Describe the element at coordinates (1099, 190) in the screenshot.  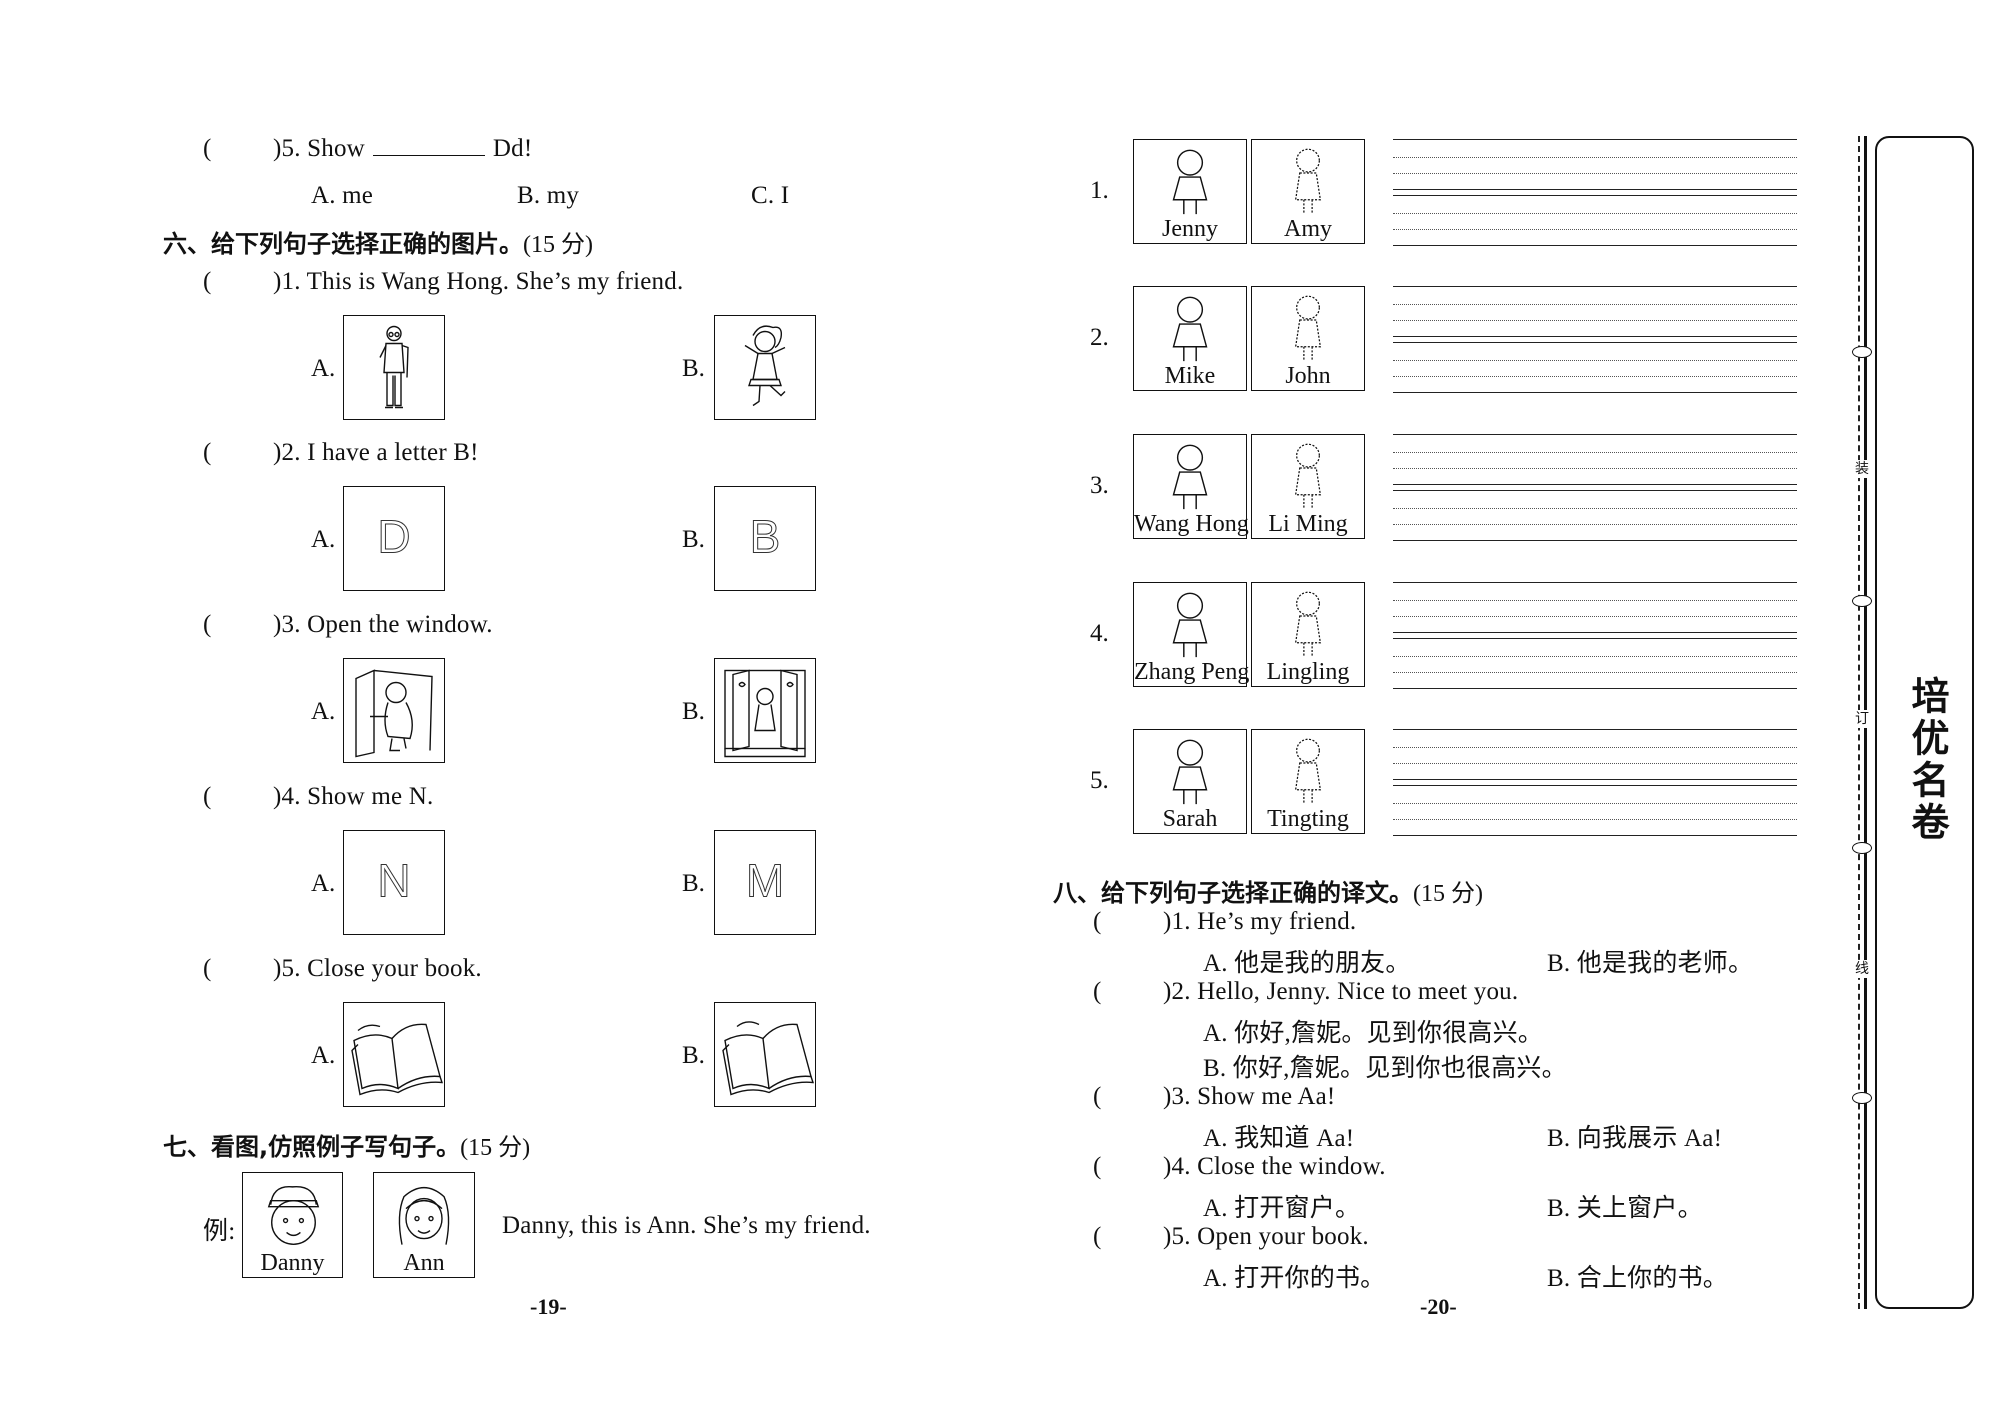
I see `pair-number: 1.` at that location.